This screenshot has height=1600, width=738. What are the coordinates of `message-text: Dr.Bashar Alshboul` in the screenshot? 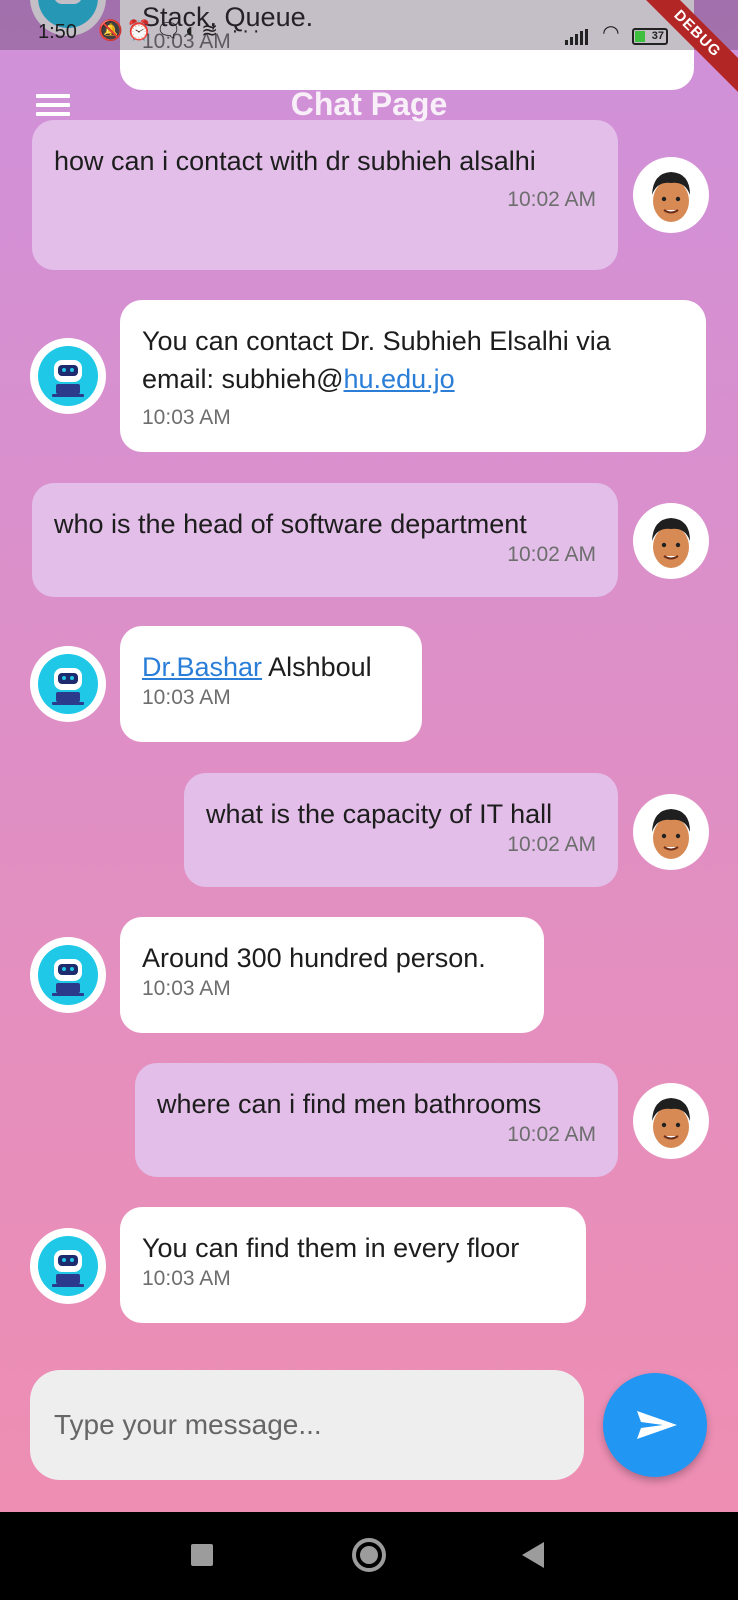 It's located at (271, 667).